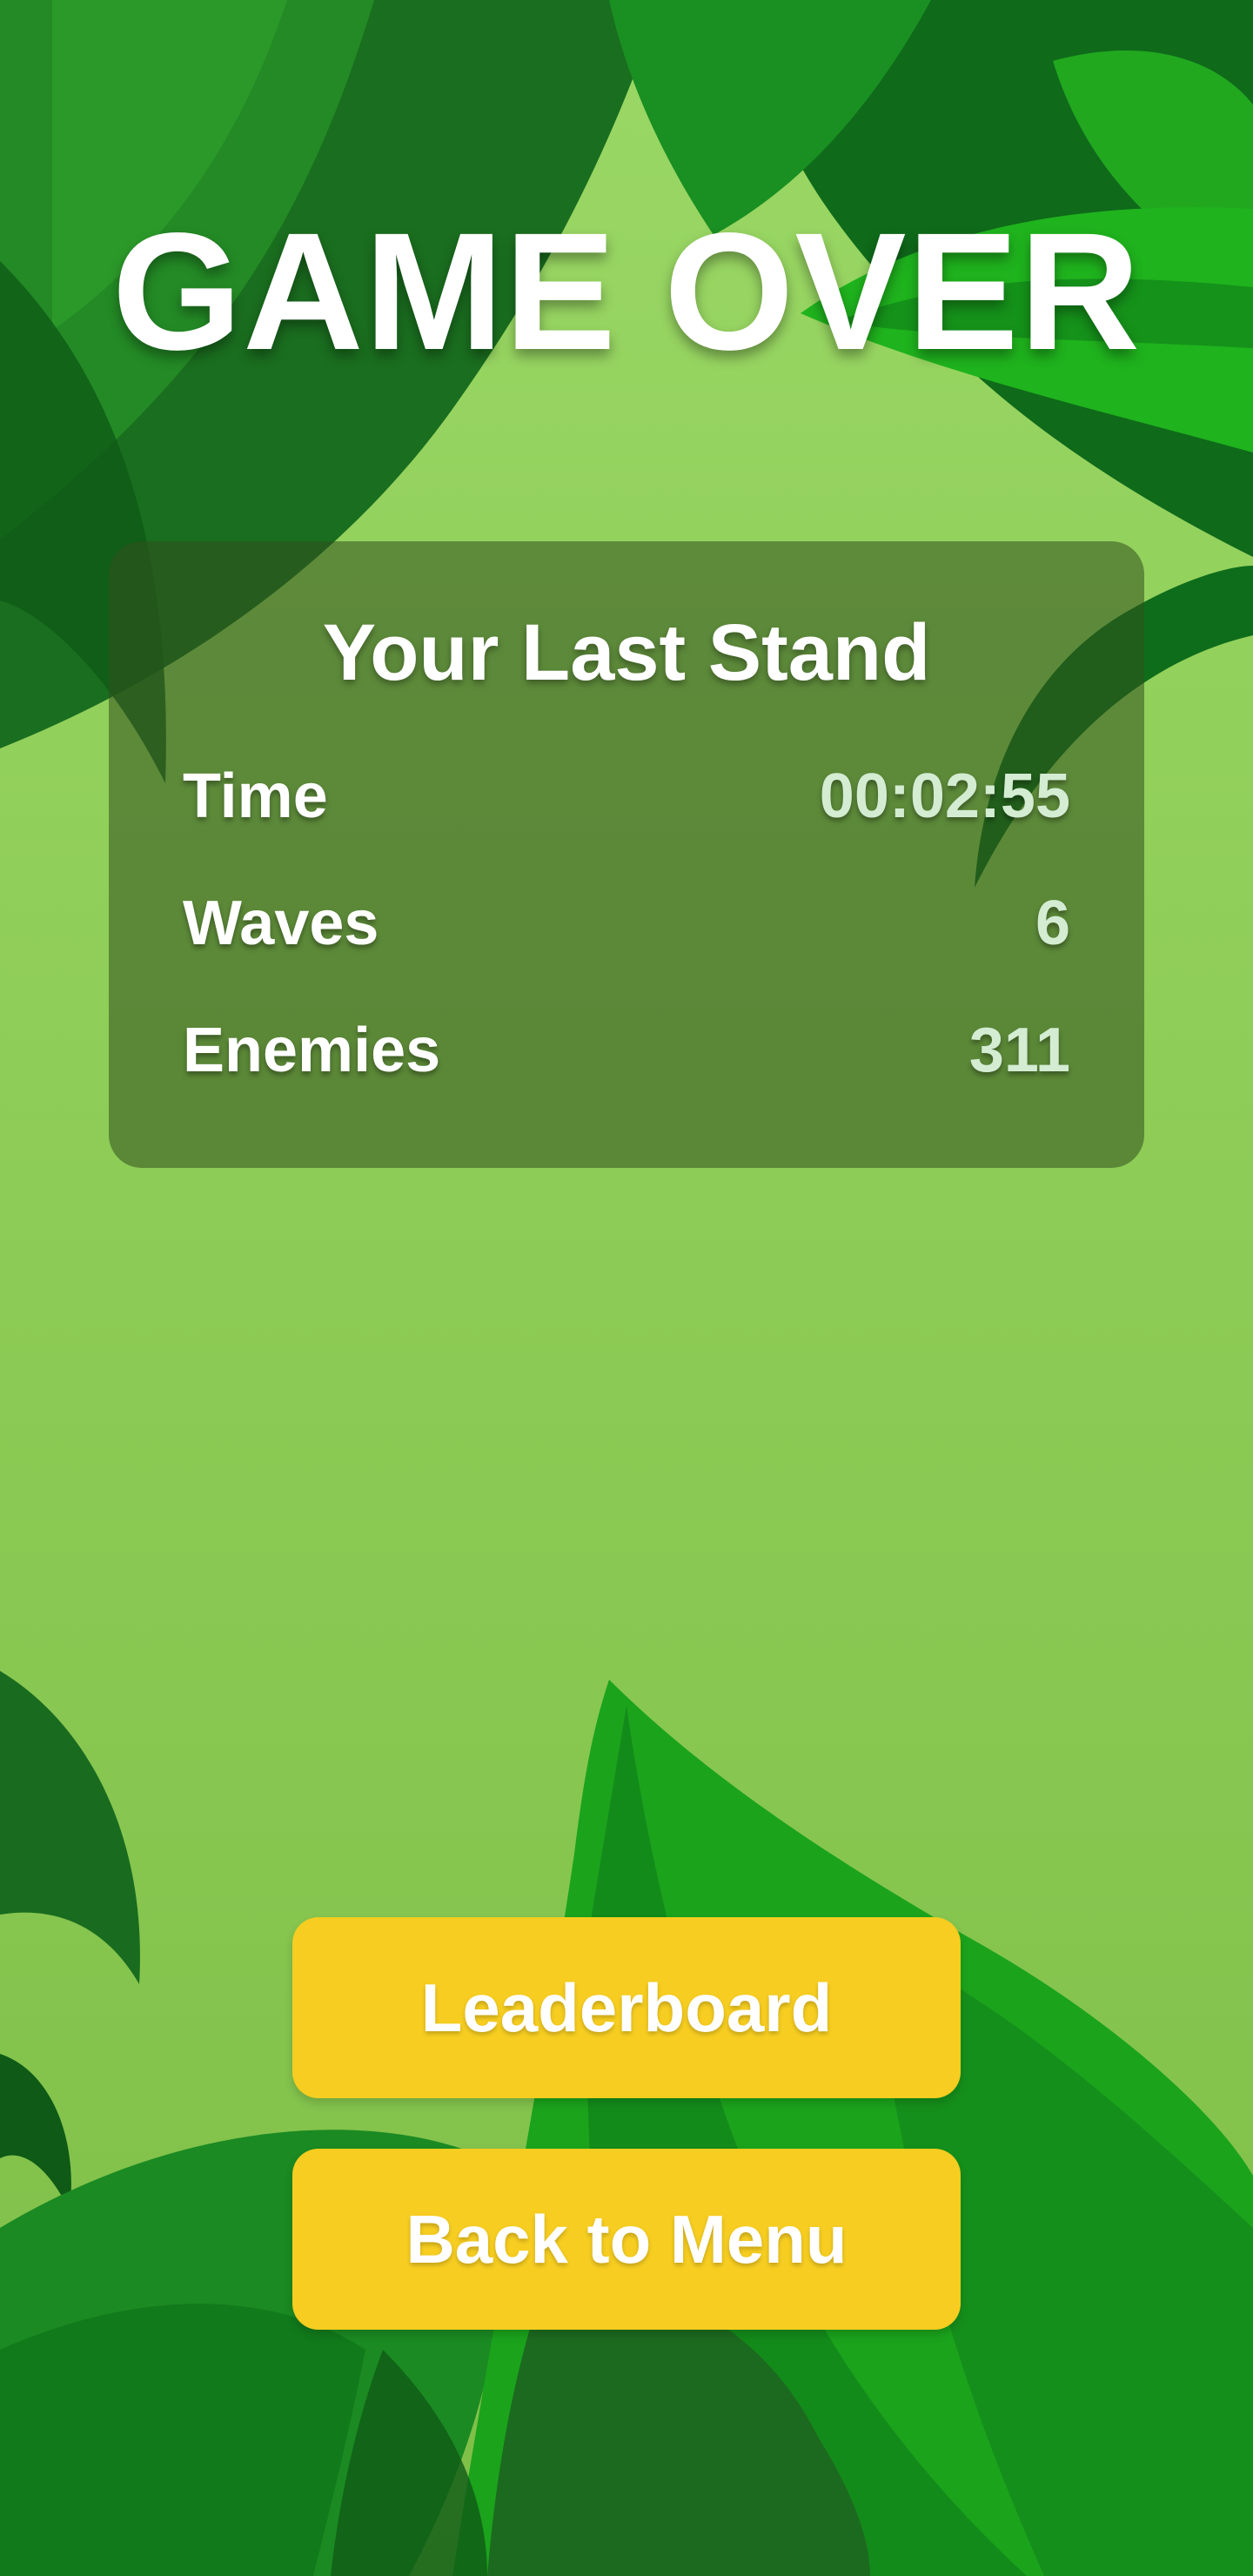  Describe the element at coordinates (626, 2007) in the screenshot. I see `leaderboard-button: Leaderboard` at that location.